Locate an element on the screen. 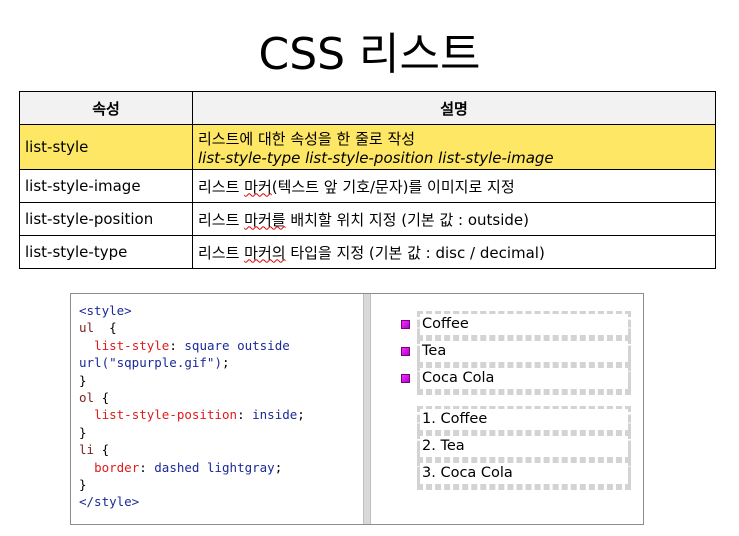 The width and height of the screenshot is (739, 536). cell-description: 리스트 마커를 배치할 위치 지정 (기본 값 : outside) is located at coordinates (454, 219).